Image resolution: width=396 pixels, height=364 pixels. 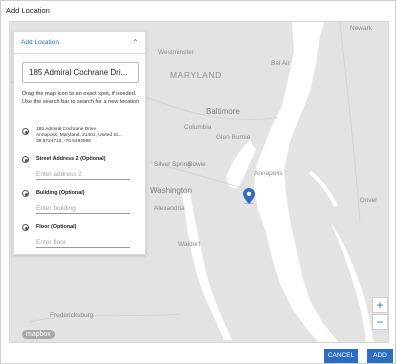 I want to click on zoom-in-button: +, so click(x=380, y=305).